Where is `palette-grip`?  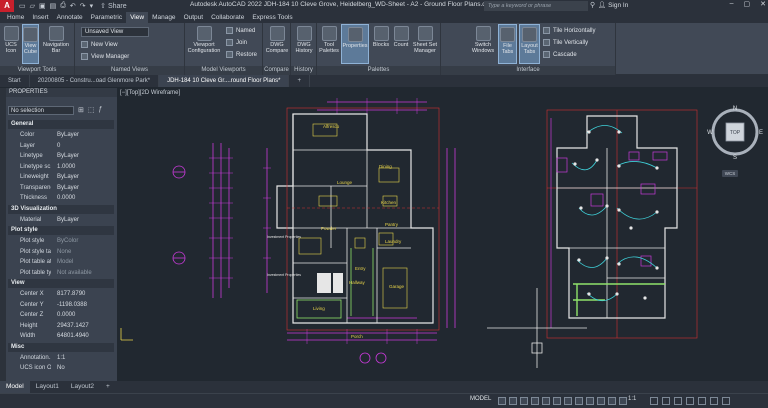 palette-grip is located at coordinates (3, 234).